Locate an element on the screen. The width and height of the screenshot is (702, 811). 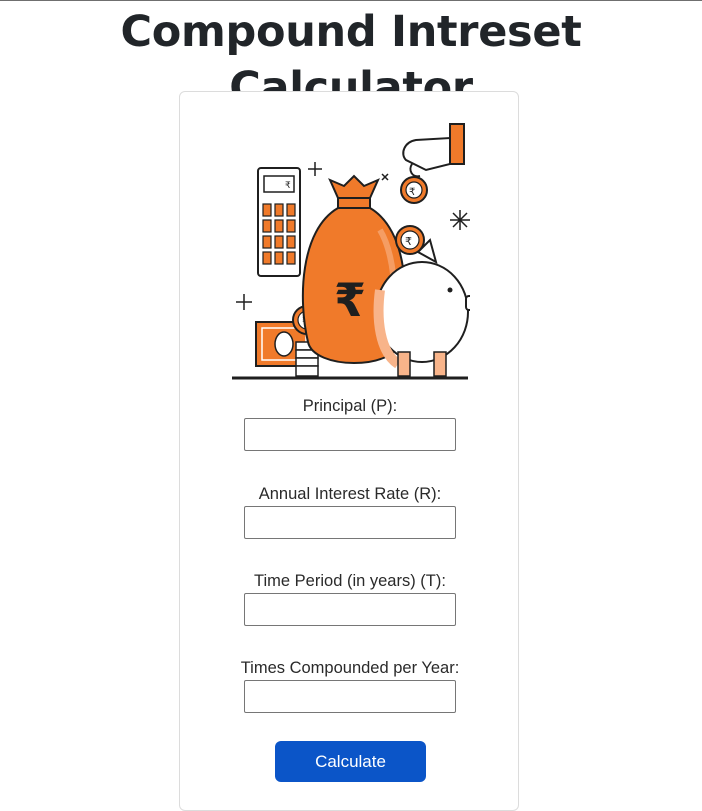
principal-label: Principal (P): is located at coordinates (350, 406).